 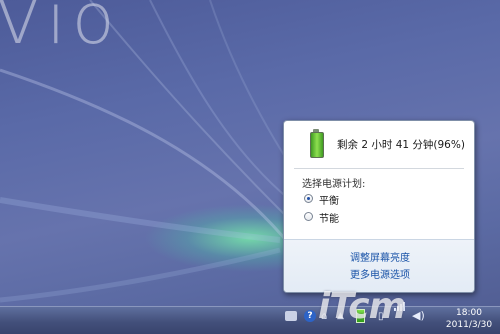 I want to click on flyout-links-panel: 调整屏幕亮度 更多电源选项, so click(x=379, y=265).